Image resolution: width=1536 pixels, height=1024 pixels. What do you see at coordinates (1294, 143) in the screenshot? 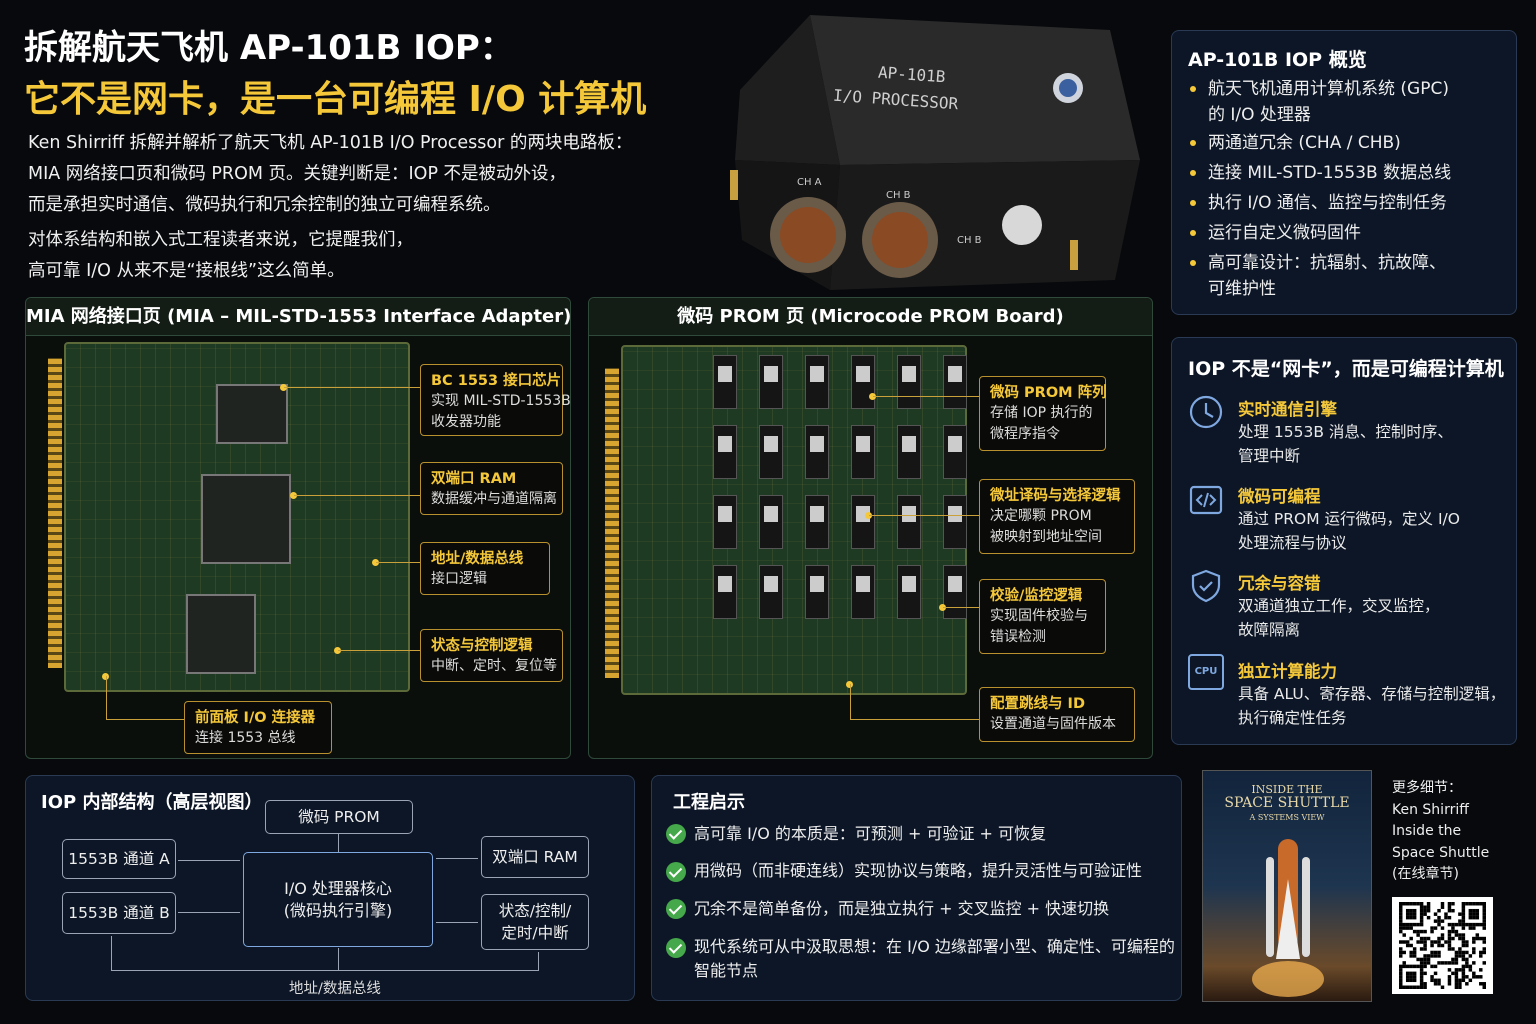
I see `list-item: 两通道冗余 (CHA / CHB)` at bounding box center [1294, 143].